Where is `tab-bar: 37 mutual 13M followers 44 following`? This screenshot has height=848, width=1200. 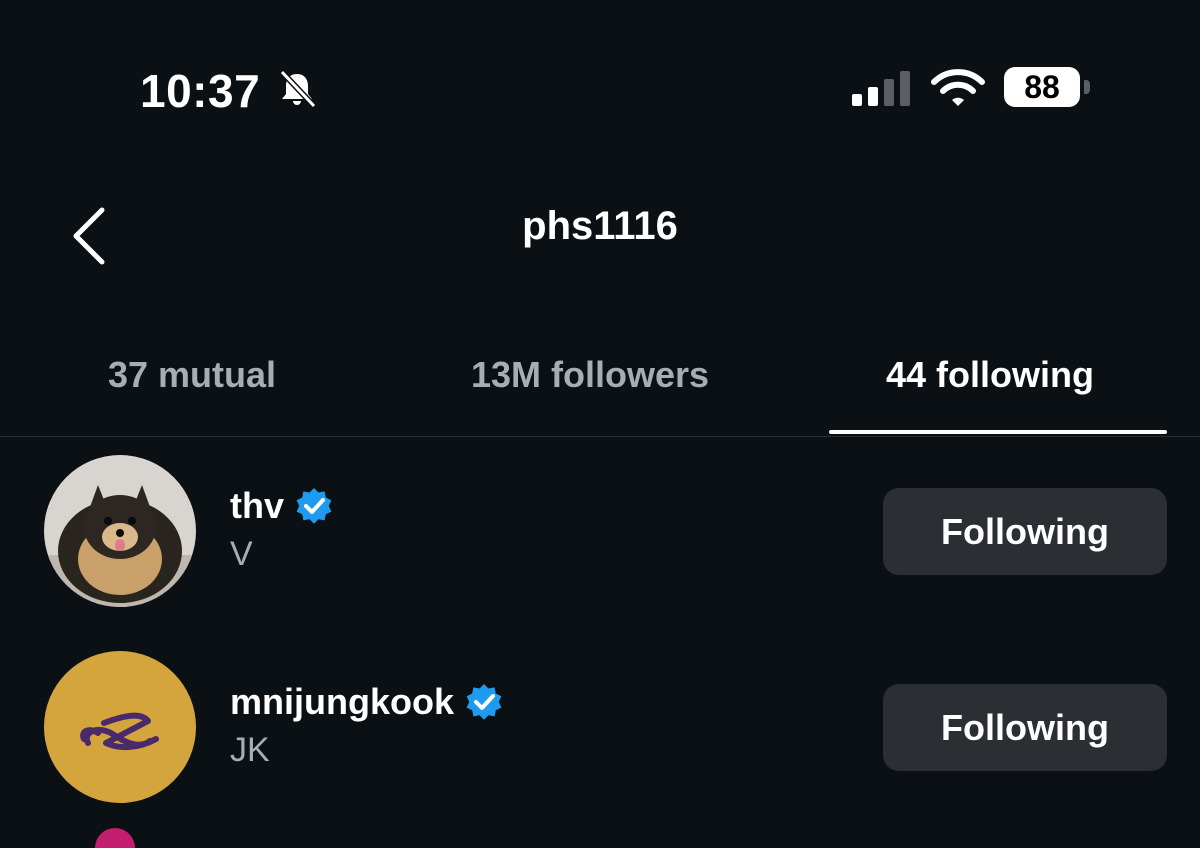
tab-bar: 37 mutual 13M followers 44 following is located at coordinates (600, 388).